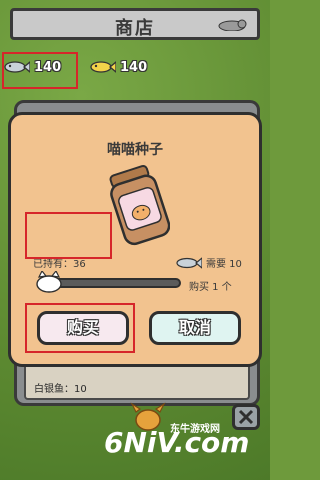 The image size is (320, 480). What do you see at coordinates (49, 282) in the screenshot?
I see `cat-head-slider-handle` at bounding box center [49, 282].